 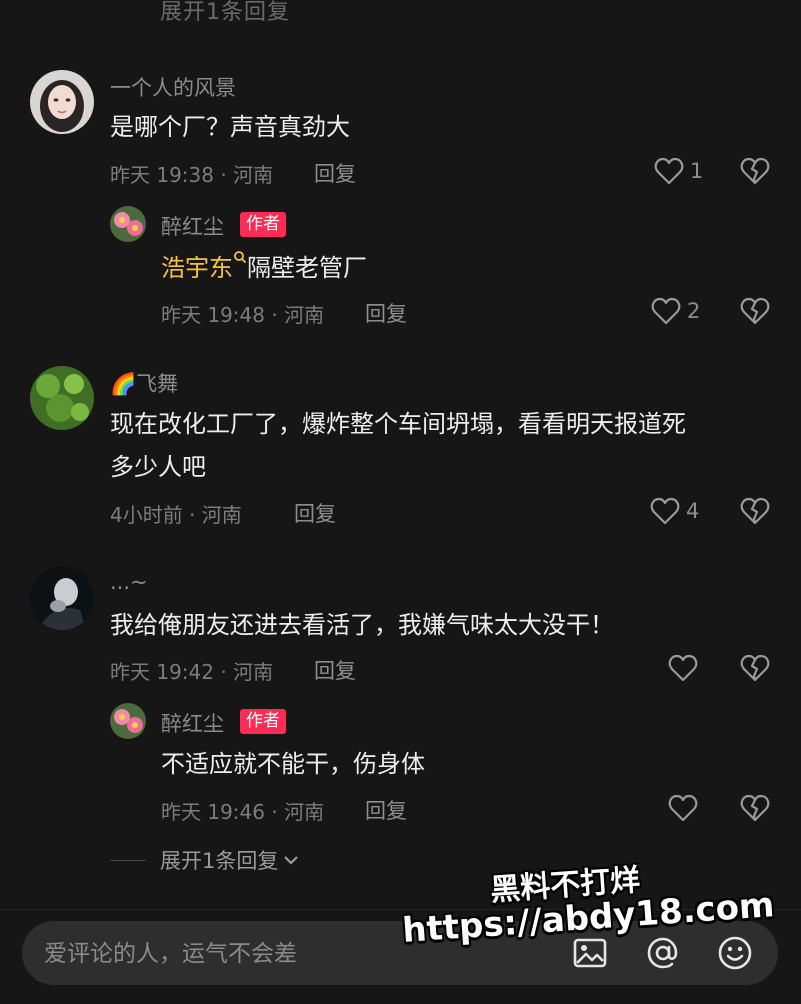 I want to click on like-button: 2, so click(x=675, y=311).